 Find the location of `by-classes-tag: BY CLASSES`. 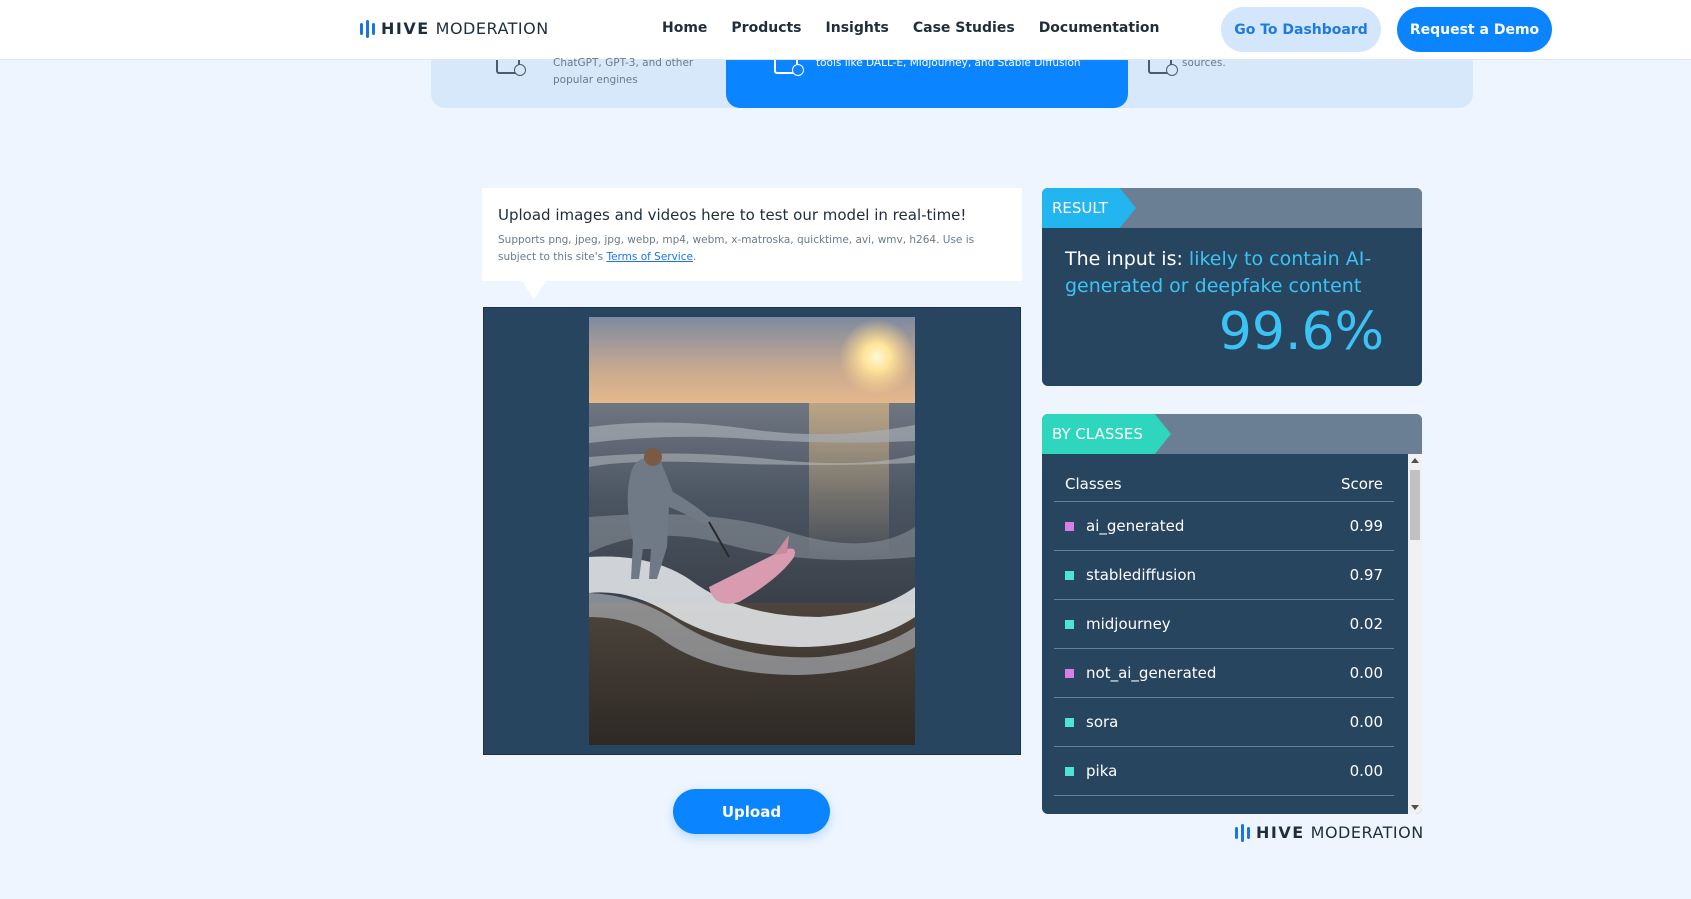

by-classes-tag: BY CLASSES is located at coordinates (1106, 434).